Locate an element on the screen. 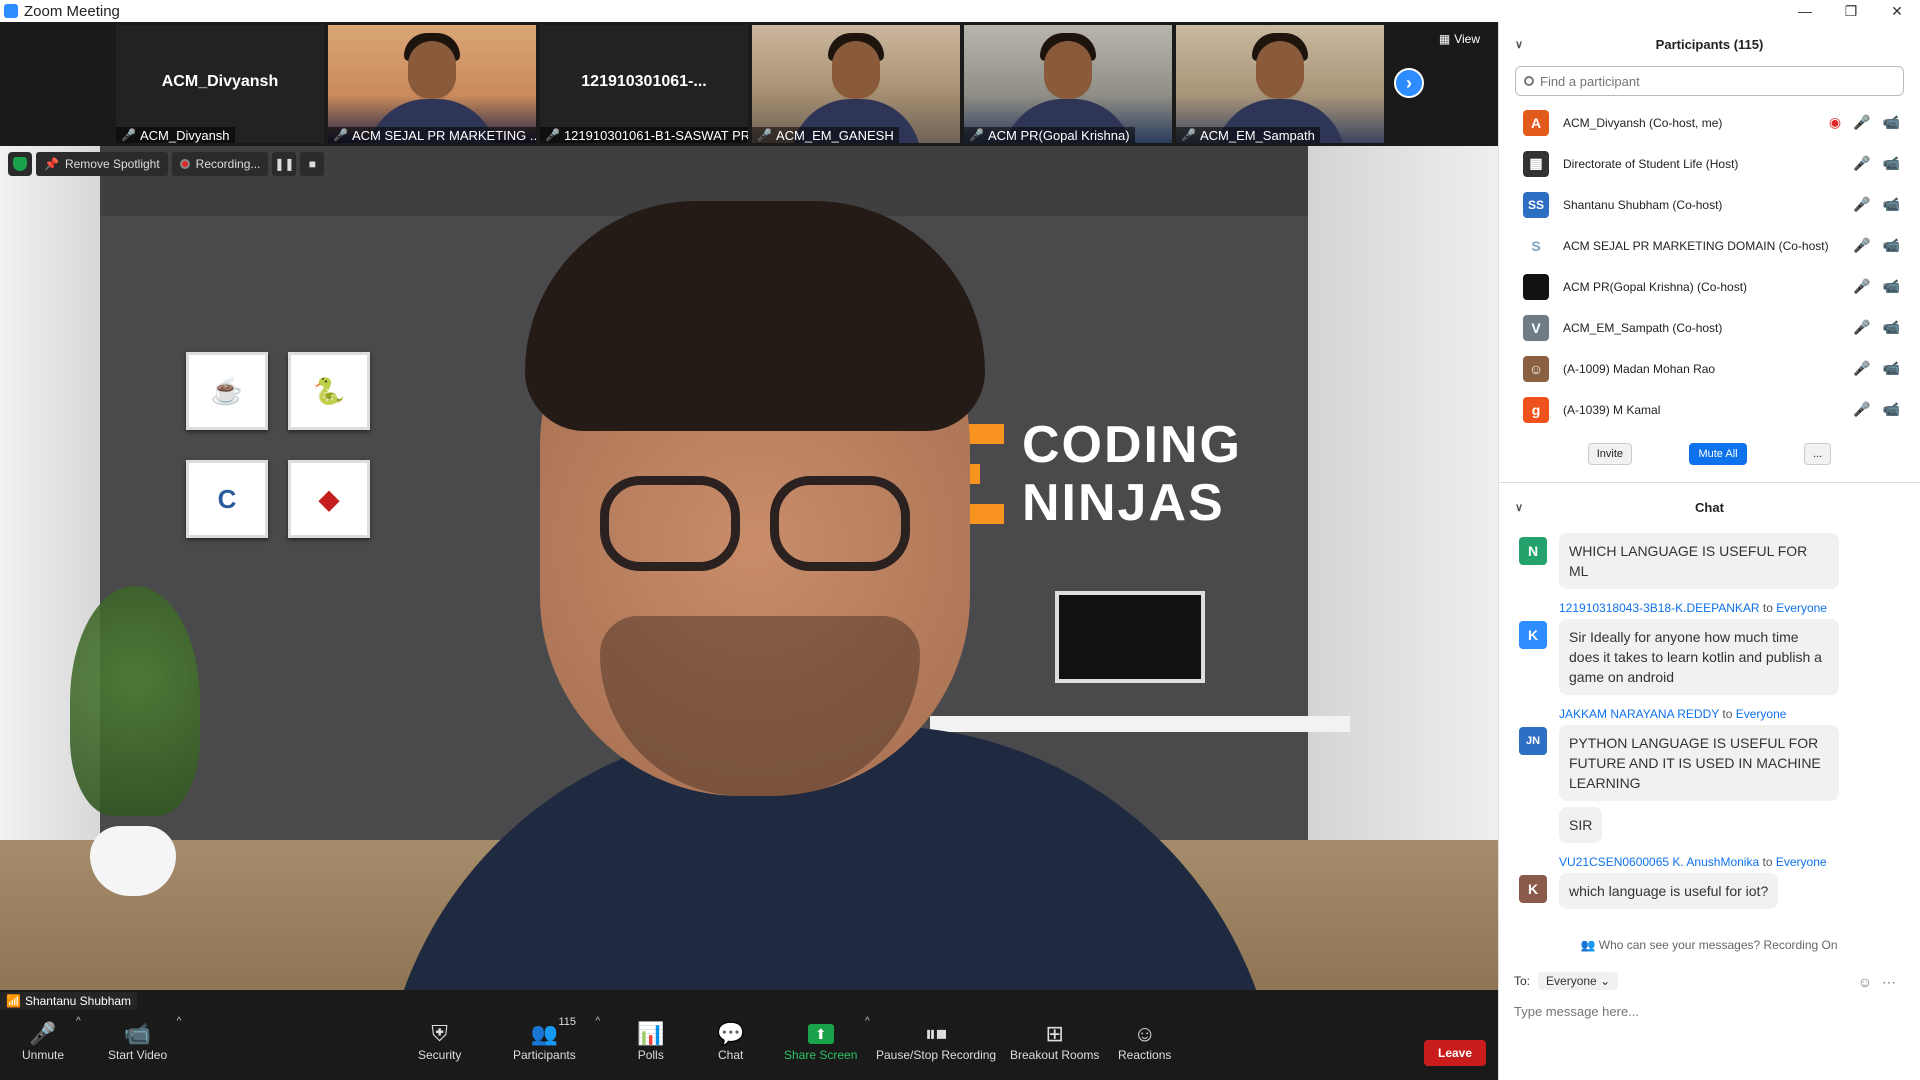 The image size is (1920, 1080). share-screen-button: ⬆ ^ Share Screen is located at coordinates (827, 1039).